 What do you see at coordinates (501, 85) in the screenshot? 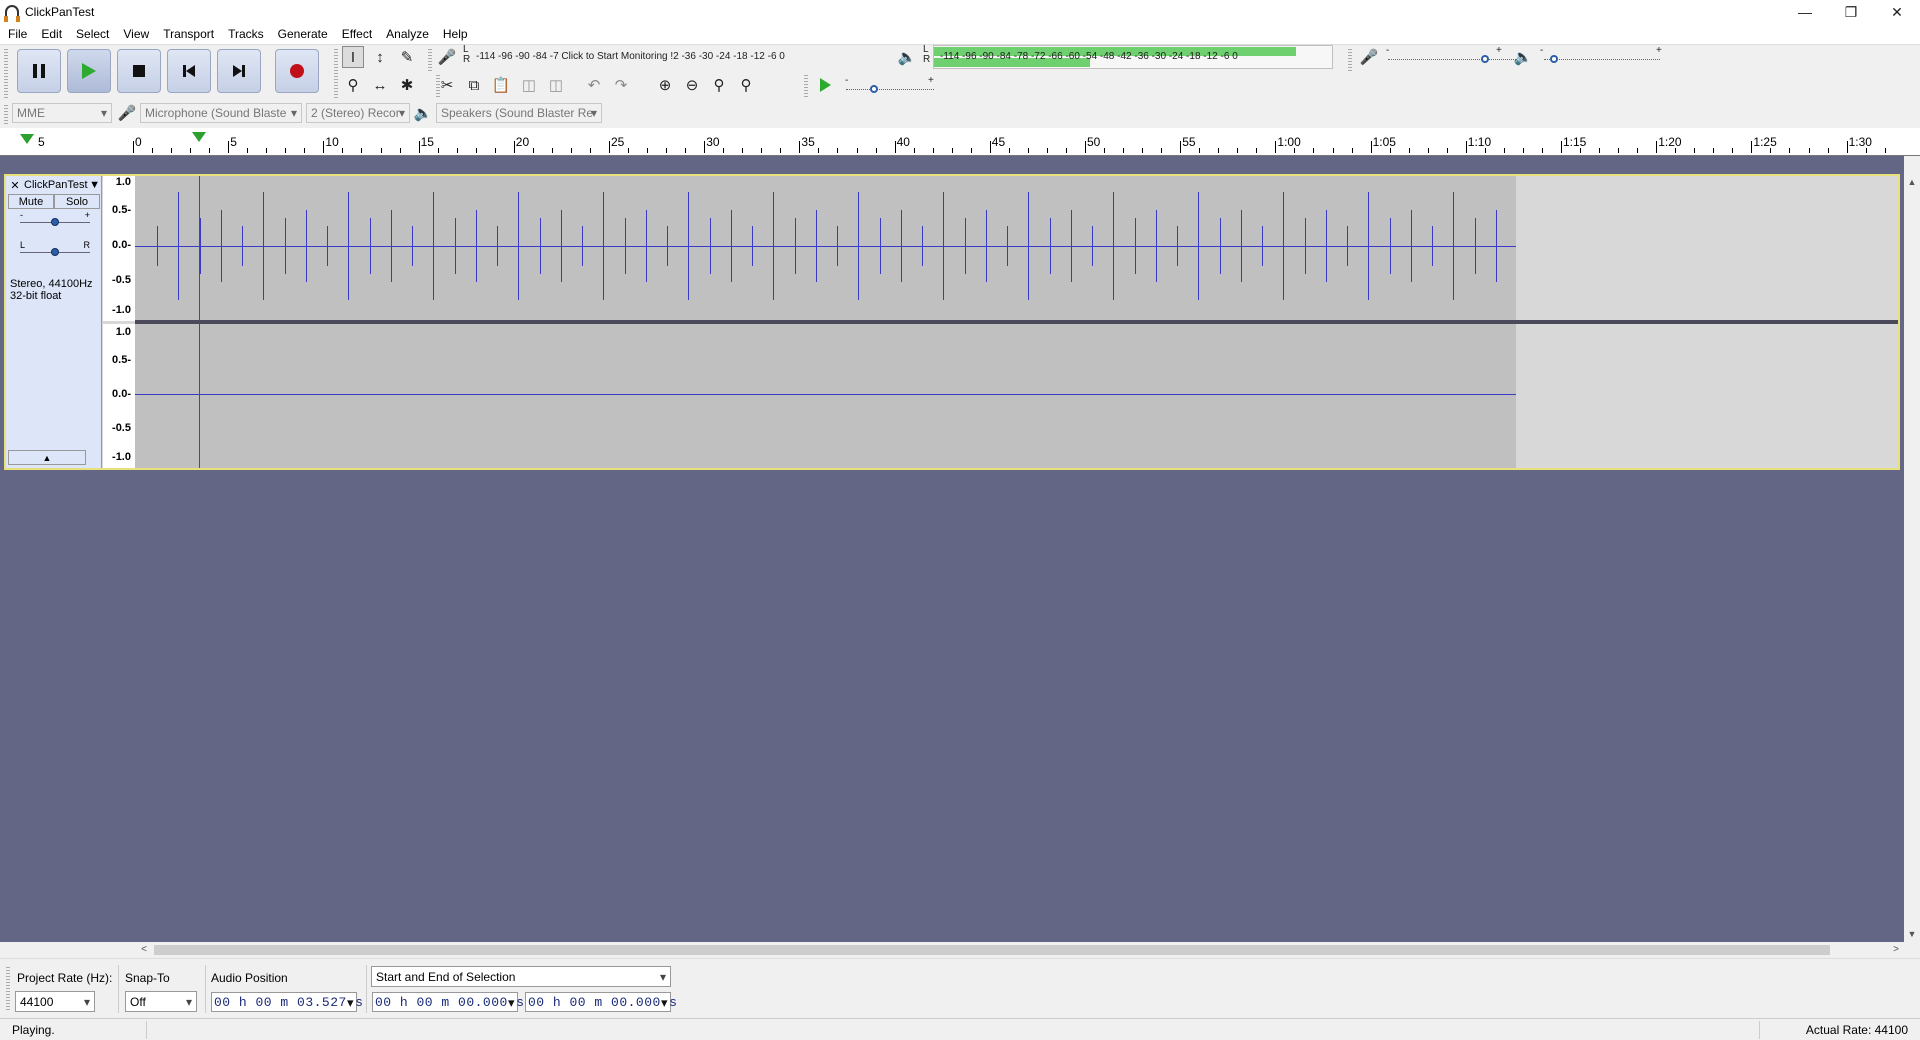
I see `paste-button: 📋` at bounding box center [501, 85].